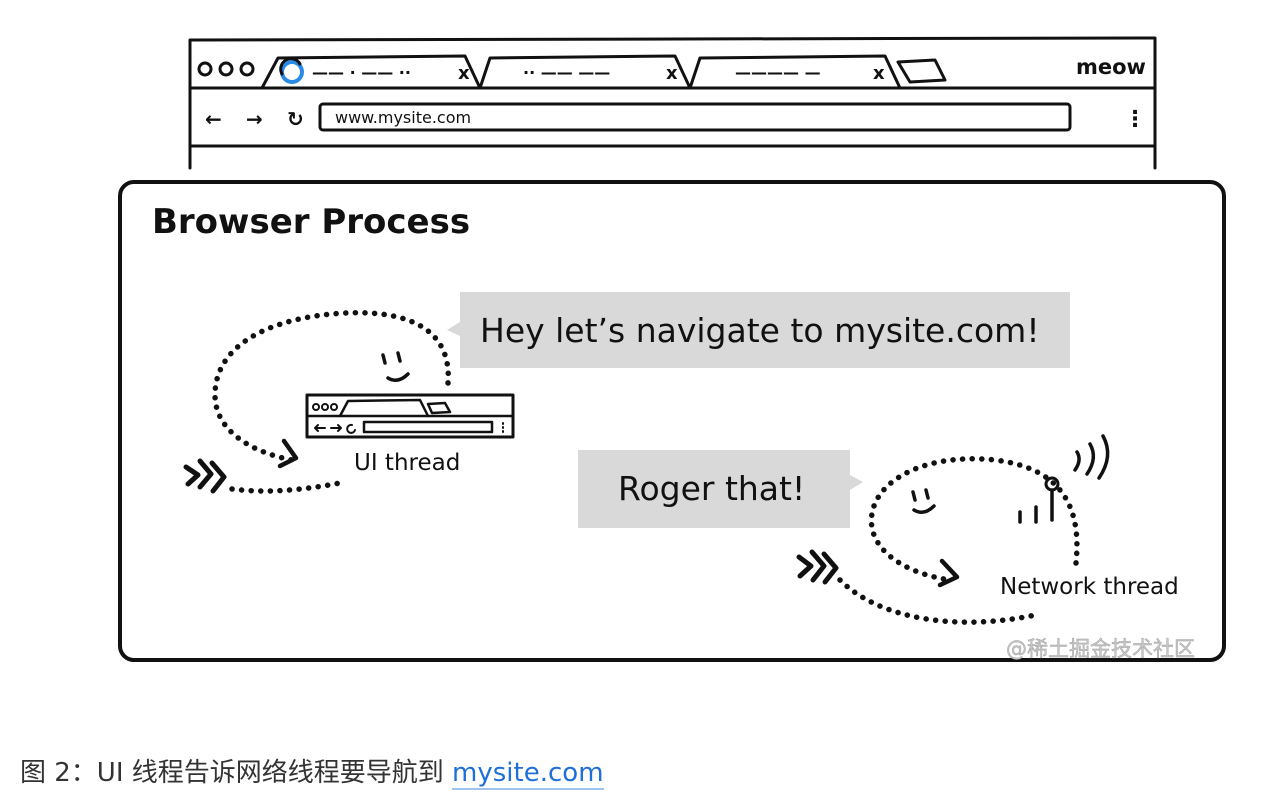 The height and width of the screenshot is (810, 1280). I want to click on figure-caption: 图 2：UI 线程告诉网络线程要导航到 mysite.com, so click(312, 771).